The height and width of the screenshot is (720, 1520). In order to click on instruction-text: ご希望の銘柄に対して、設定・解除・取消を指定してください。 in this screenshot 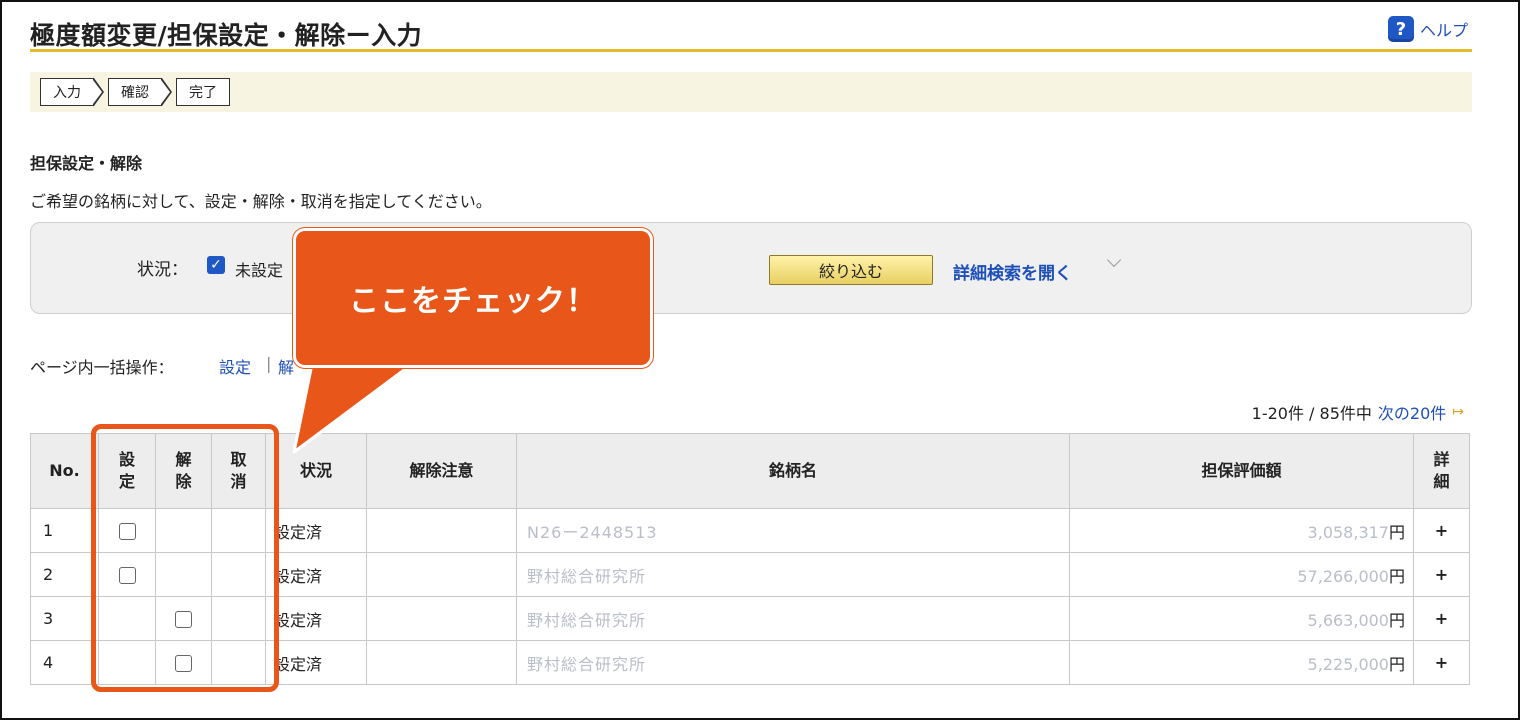, I will do `click(261, 201)`.